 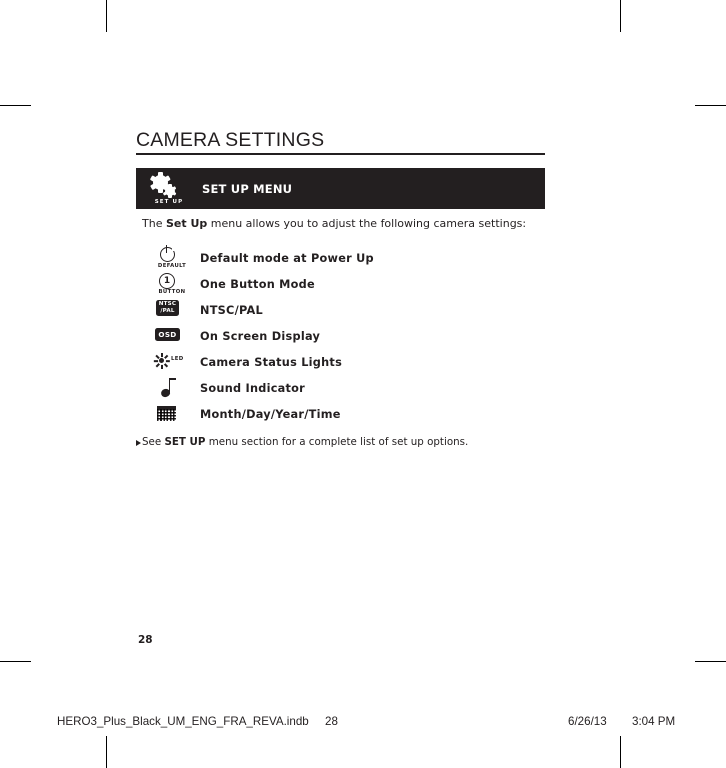 What do you see at coordinates (349, 362) in the screenshot?
I see `setting-row-camera-status-lights: LED Camera Status Lights` at bounding box center [349, 362].